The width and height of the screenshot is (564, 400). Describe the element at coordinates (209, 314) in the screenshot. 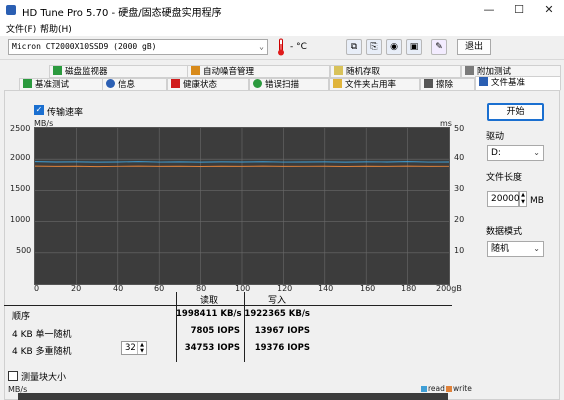

I see `result-read-value: 1998411 KB/s` at that location.